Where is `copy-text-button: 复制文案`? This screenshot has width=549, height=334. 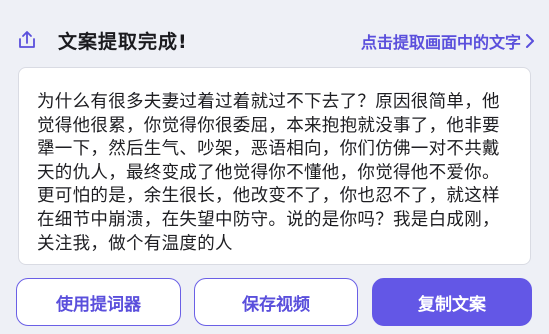
copy-text-button: 复制文案 is located at coordinates (452, 302).